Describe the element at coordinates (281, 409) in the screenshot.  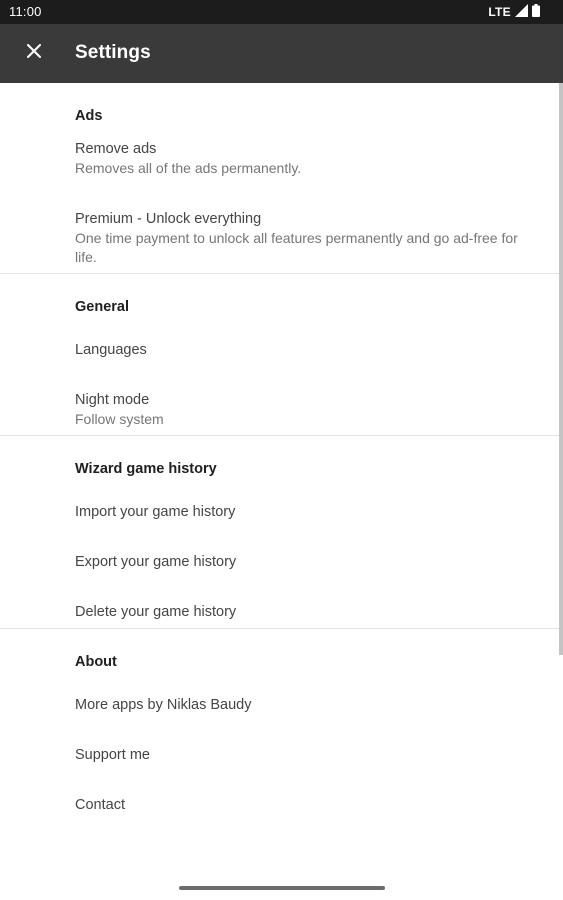
I see `pref-night-mode: Night mode Follow system` at that location.